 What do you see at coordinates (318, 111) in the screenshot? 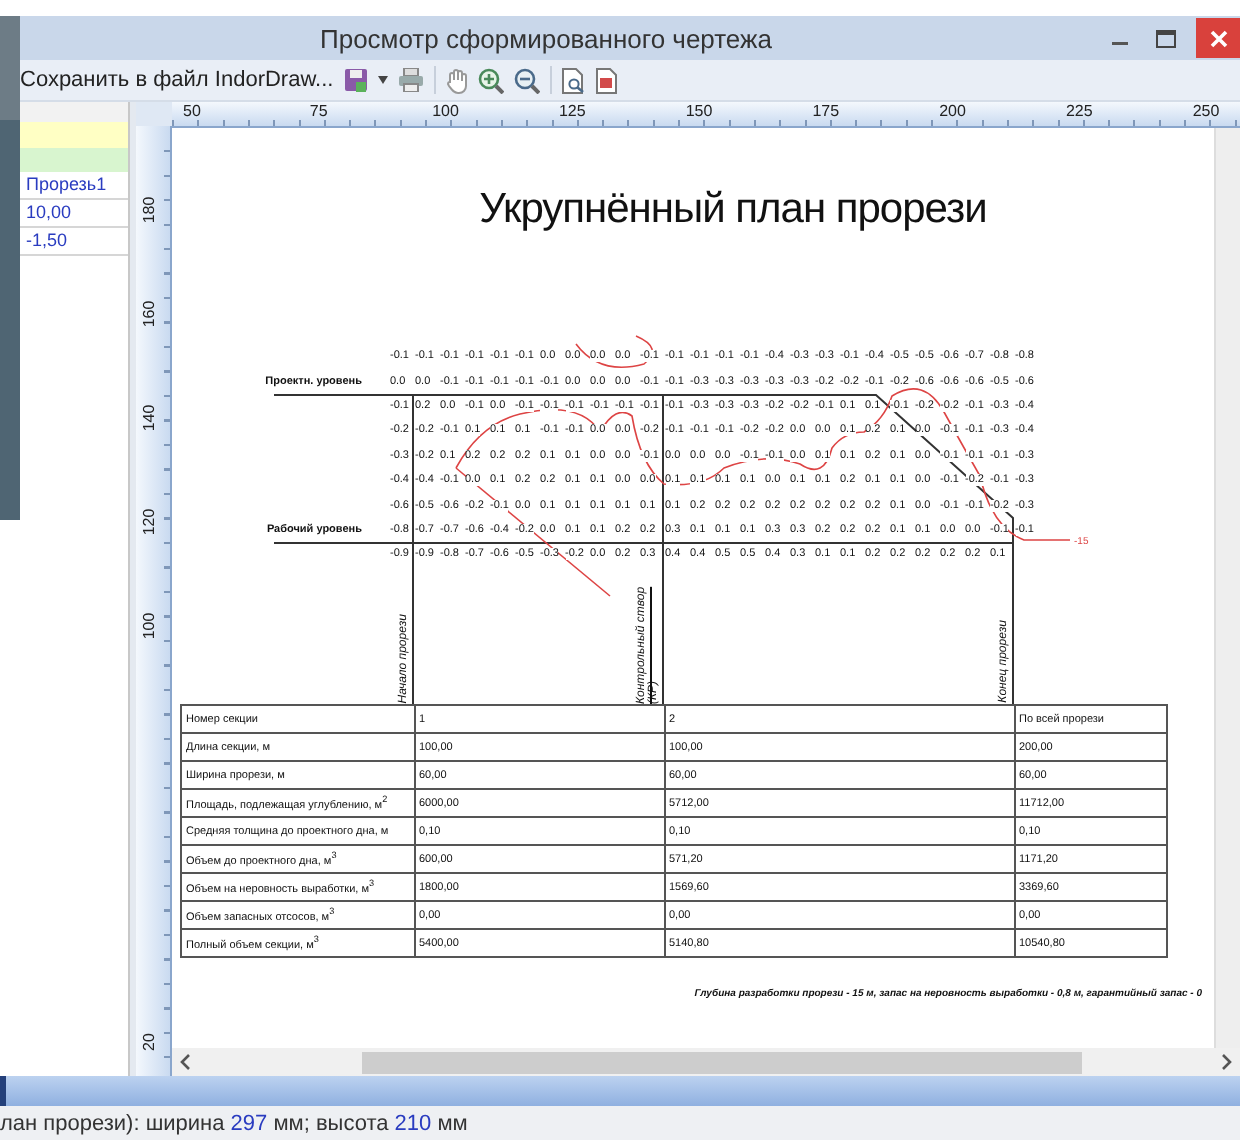
I see `ruler-label: 75` at bounding box center [318, 111].